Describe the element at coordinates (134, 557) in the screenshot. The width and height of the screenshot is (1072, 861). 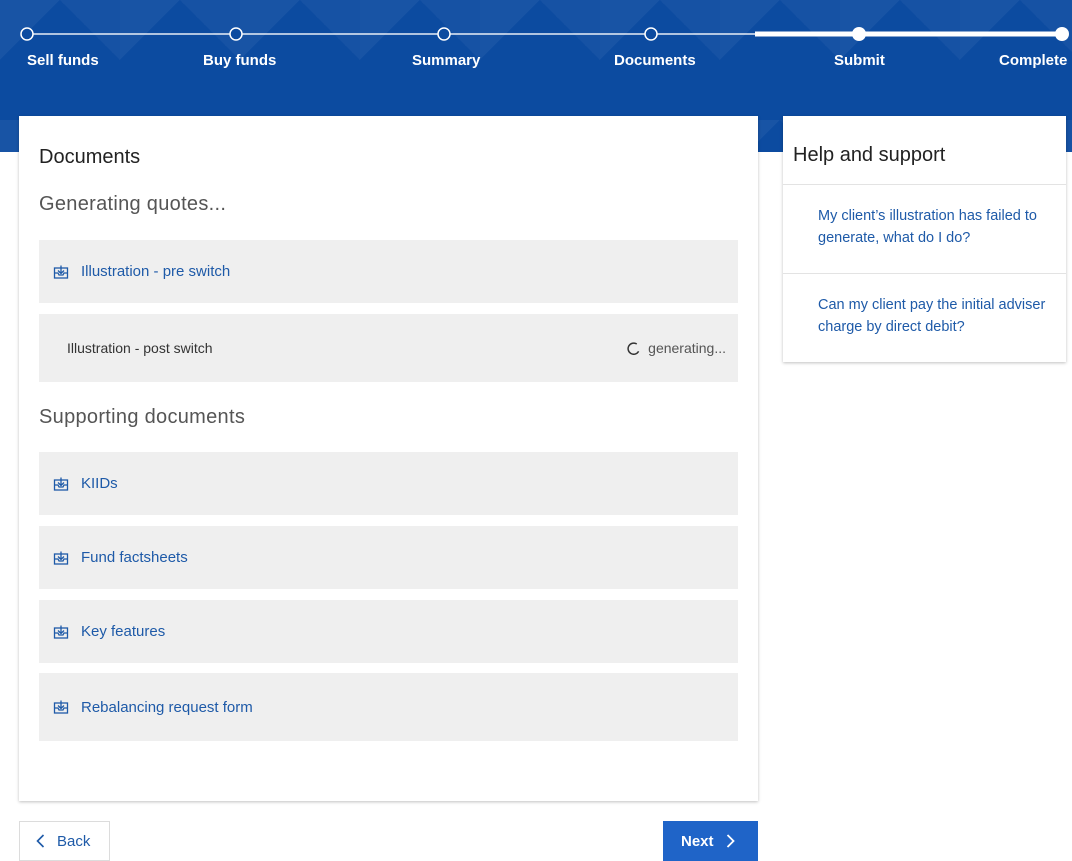
I see `doc-label: Fund factsheets` at that location.